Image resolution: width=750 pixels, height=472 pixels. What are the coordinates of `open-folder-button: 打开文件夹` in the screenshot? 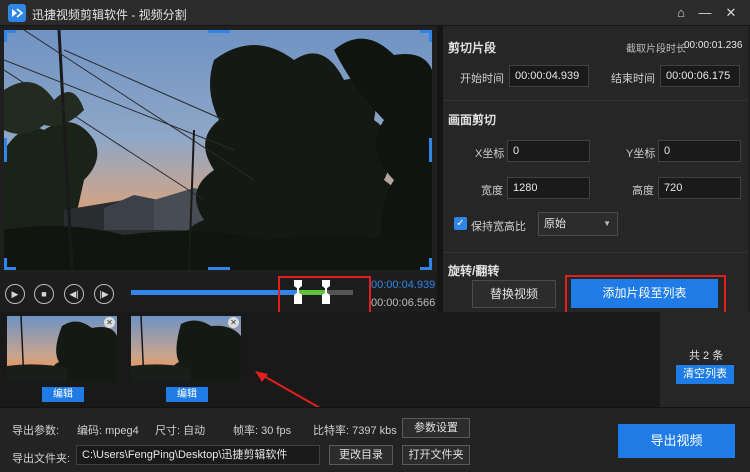 It's located at (436, 455).